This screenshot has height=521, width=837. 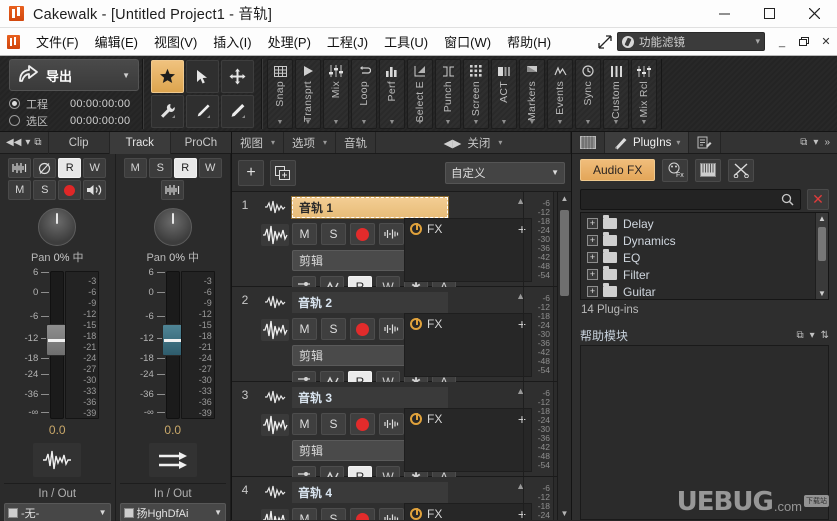 I want to click on tv-menu-track: 音轨, so click(x=356, y=142).